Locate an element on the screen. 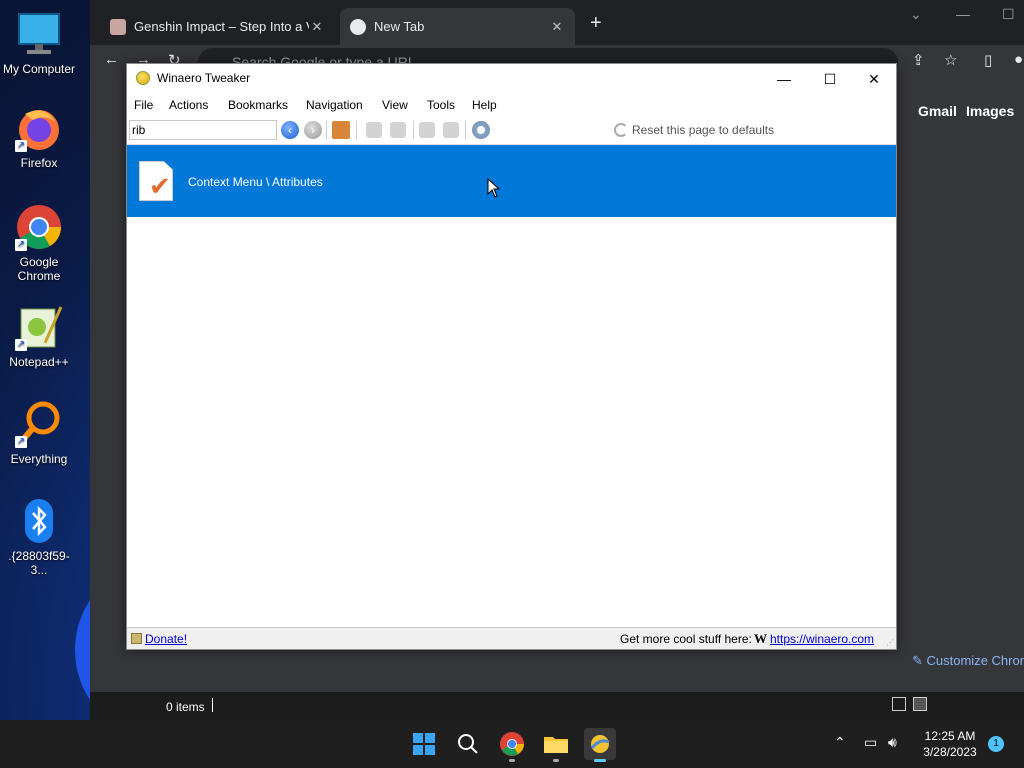 This screenshot has height=768, width=1024. maximize-button: ☐ is located at coordinates (830, 79).